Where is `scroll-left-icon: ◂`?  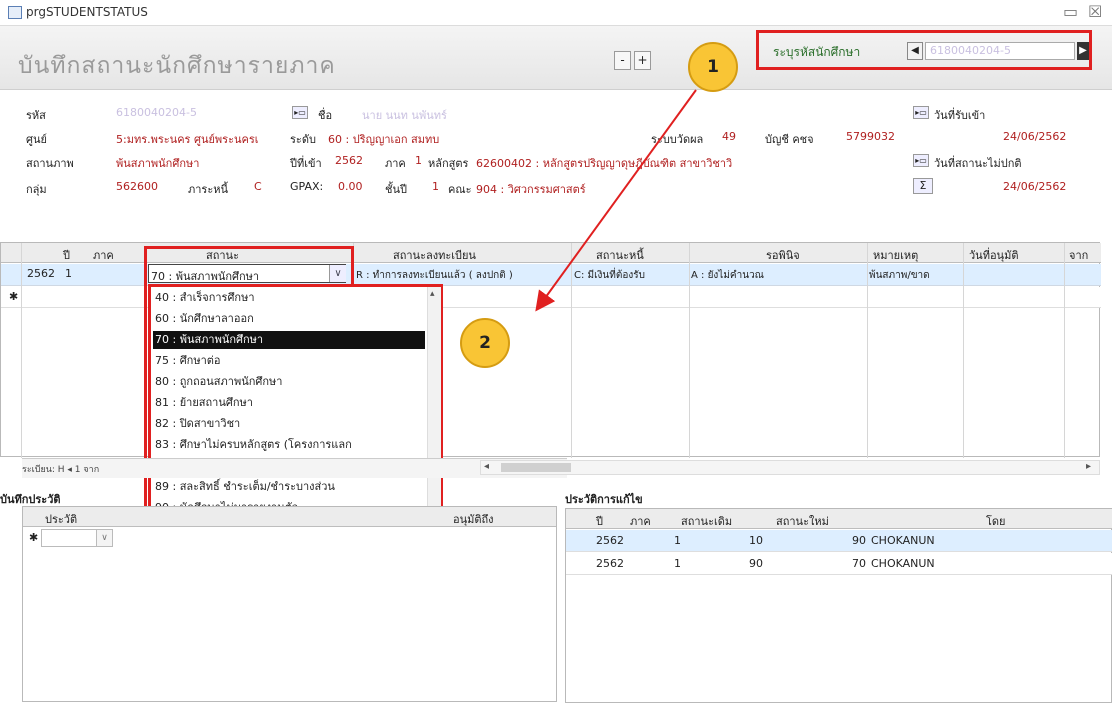 scroll-left-icon: ◂ is located at coordinates (486, 466).